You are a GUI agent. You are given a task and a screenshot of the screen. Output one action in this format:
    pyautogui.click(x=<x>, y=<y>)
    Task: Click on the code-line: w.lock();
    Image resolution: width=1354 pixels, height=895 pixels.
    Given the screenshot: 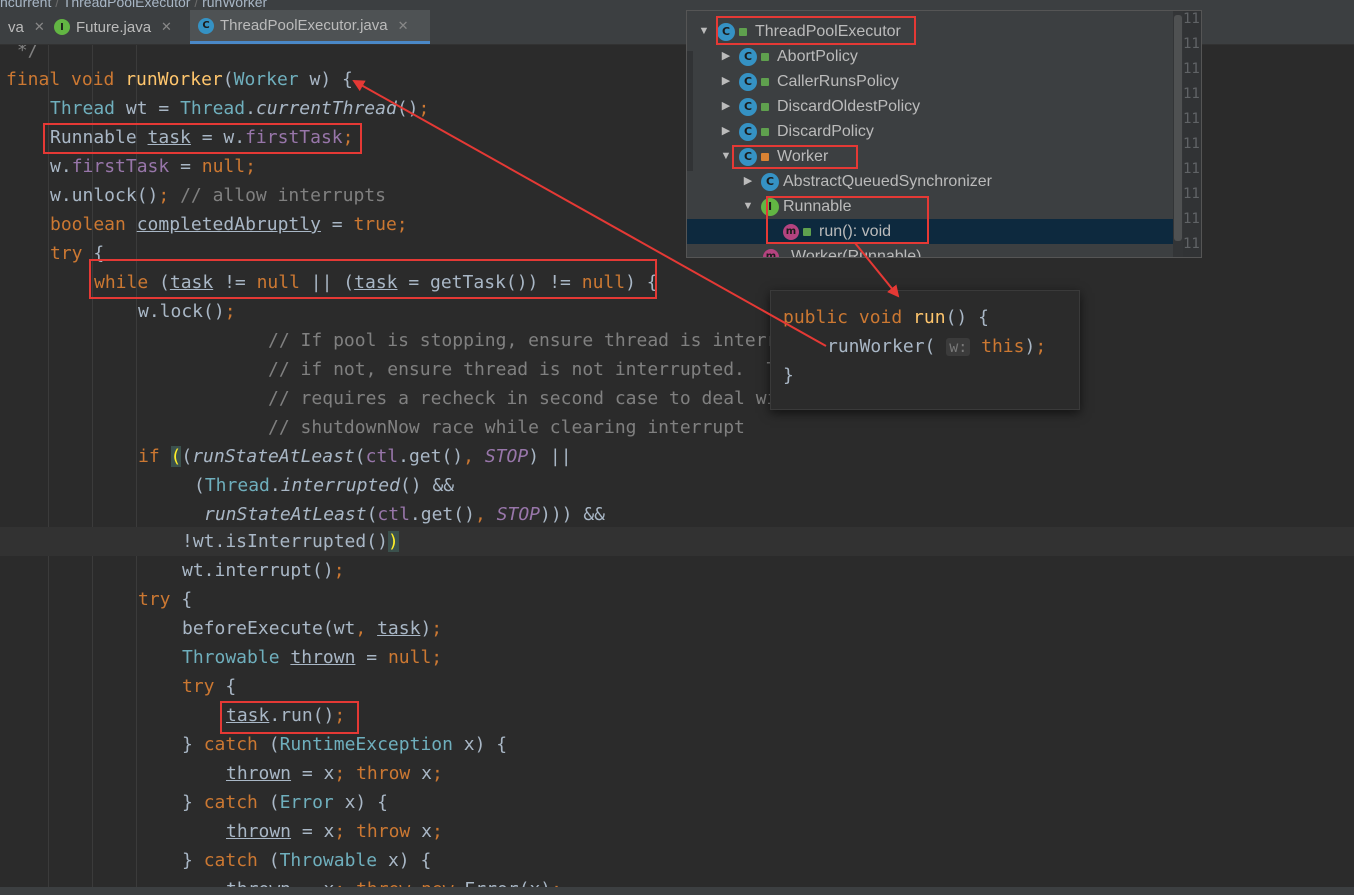 What is the action you would take?
    pyautogui.click(x=187, y=311)
    